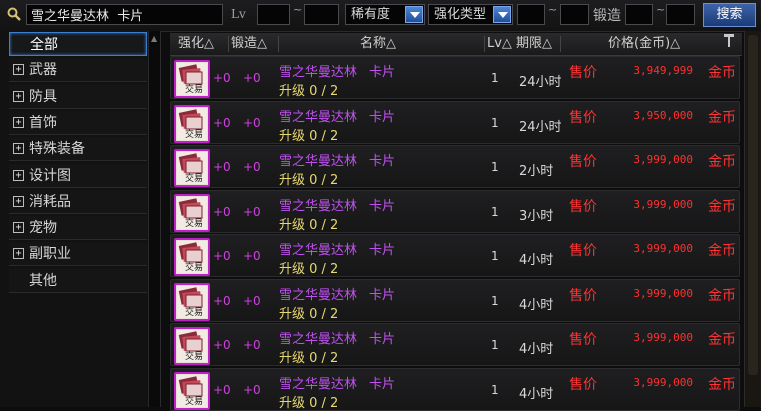  Describe the element at coordinates (534, 44) in the screenshot. I see `column-duration: 期限△` at that location.